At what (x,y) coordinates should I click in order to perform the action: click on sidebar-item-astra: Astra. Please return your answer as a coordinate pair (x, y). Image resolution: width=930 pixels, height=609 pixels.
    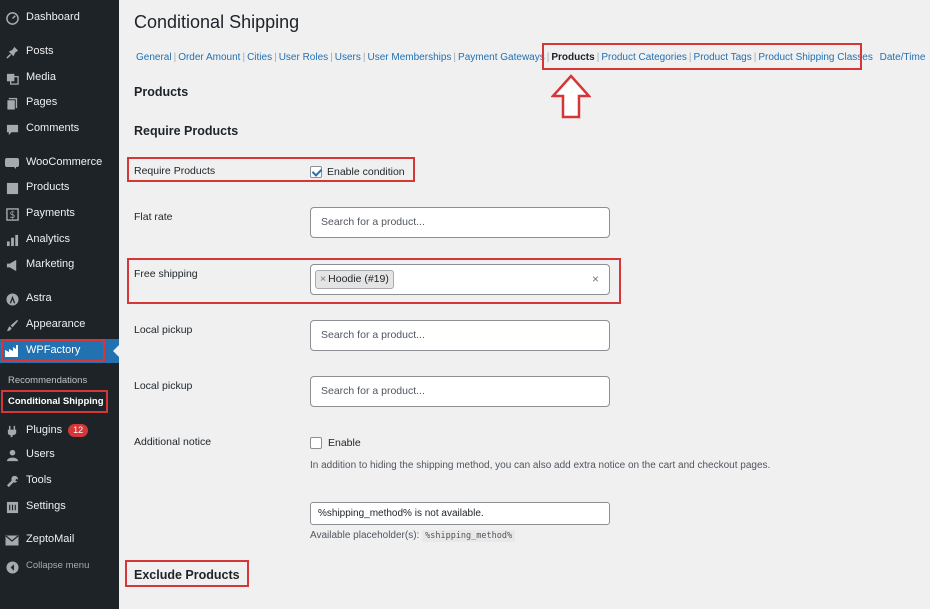
    Looking at the image, I should click on (59, 299).